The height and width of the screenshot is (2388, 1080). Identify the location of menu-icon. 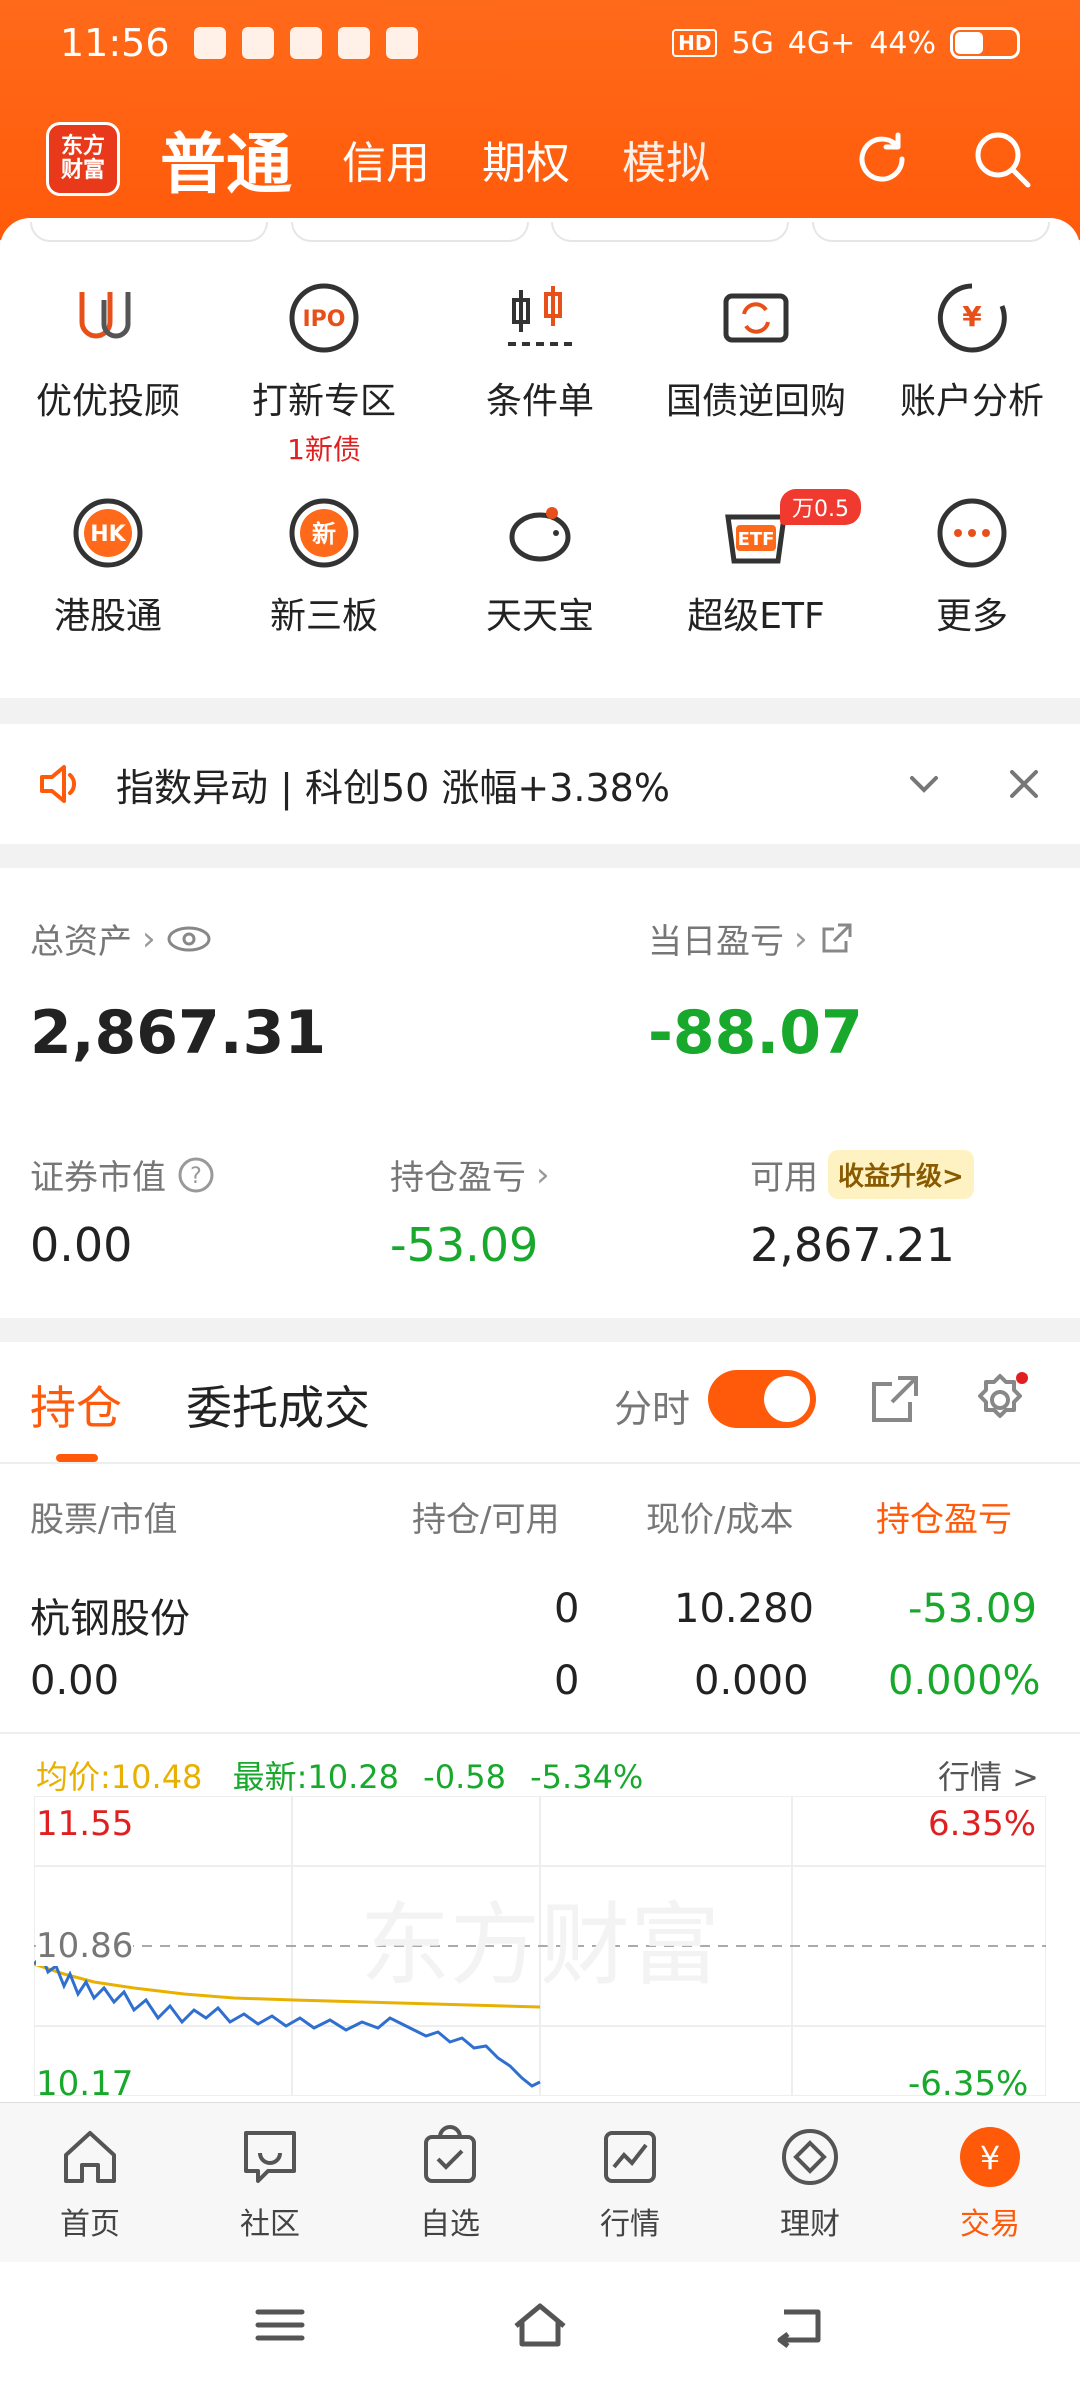
(280, 2325).